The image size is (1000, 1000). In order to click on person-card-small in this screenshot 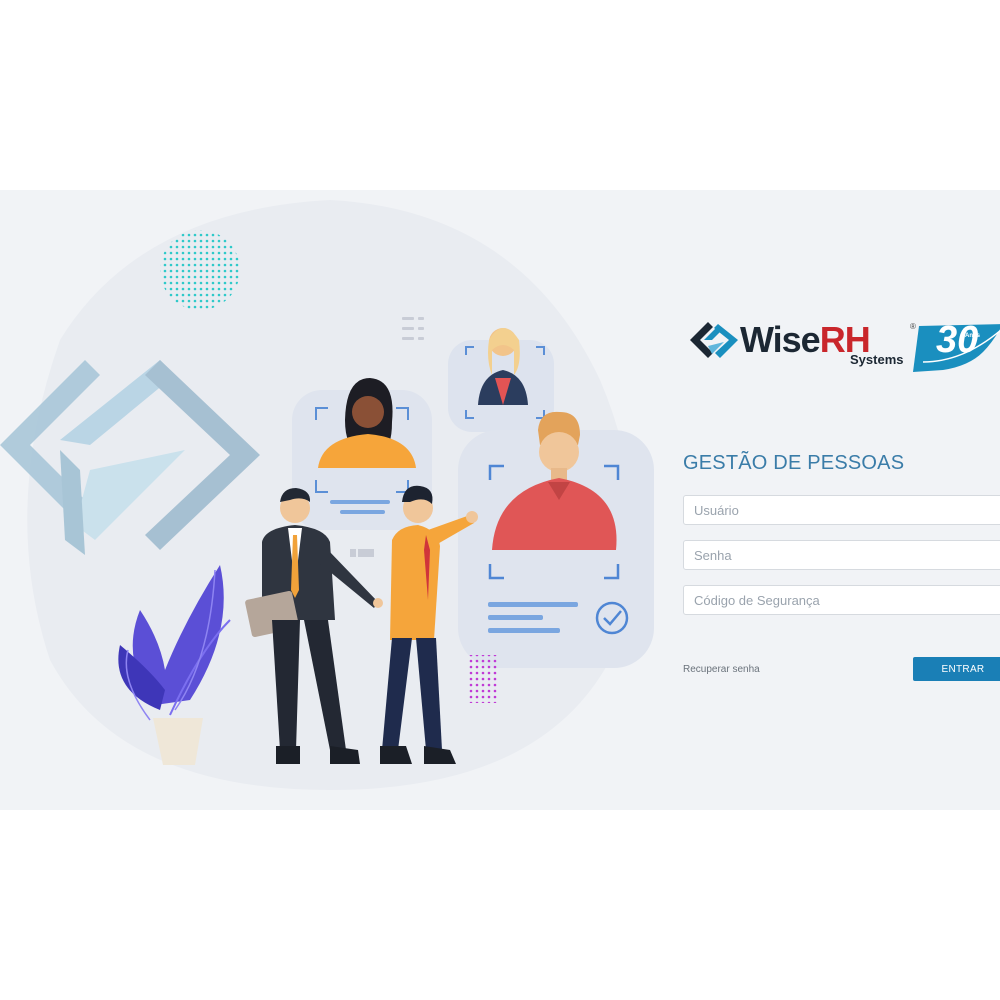, I will do `click(501, 380)`.